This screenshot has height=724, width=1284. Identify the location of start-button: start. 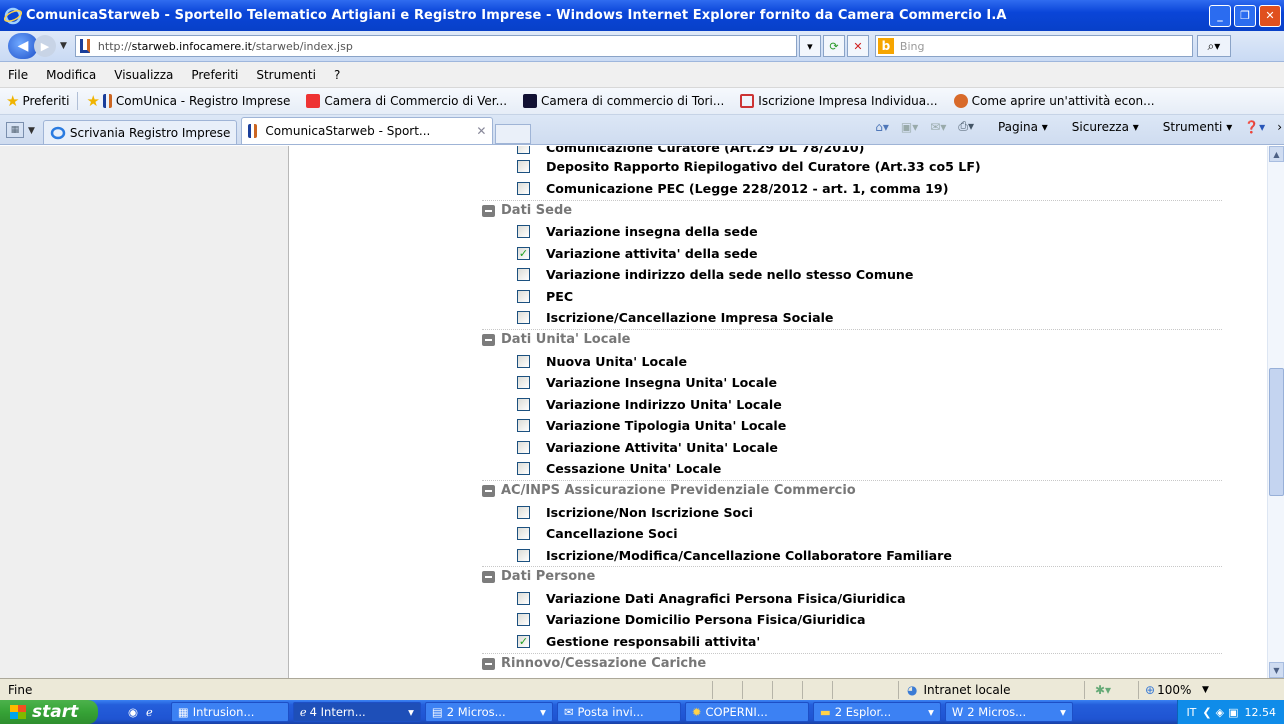
(49, 712).